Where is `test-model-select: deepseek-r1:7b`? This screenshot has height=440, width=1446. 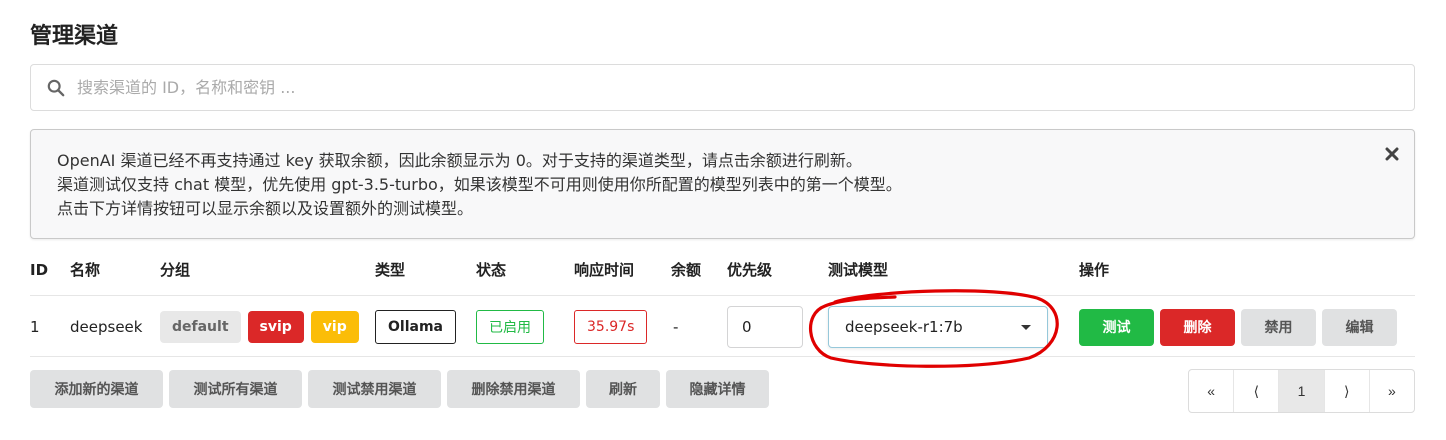
test-model-select: deepseek-r1:7b is located at coordinates (938, 327).